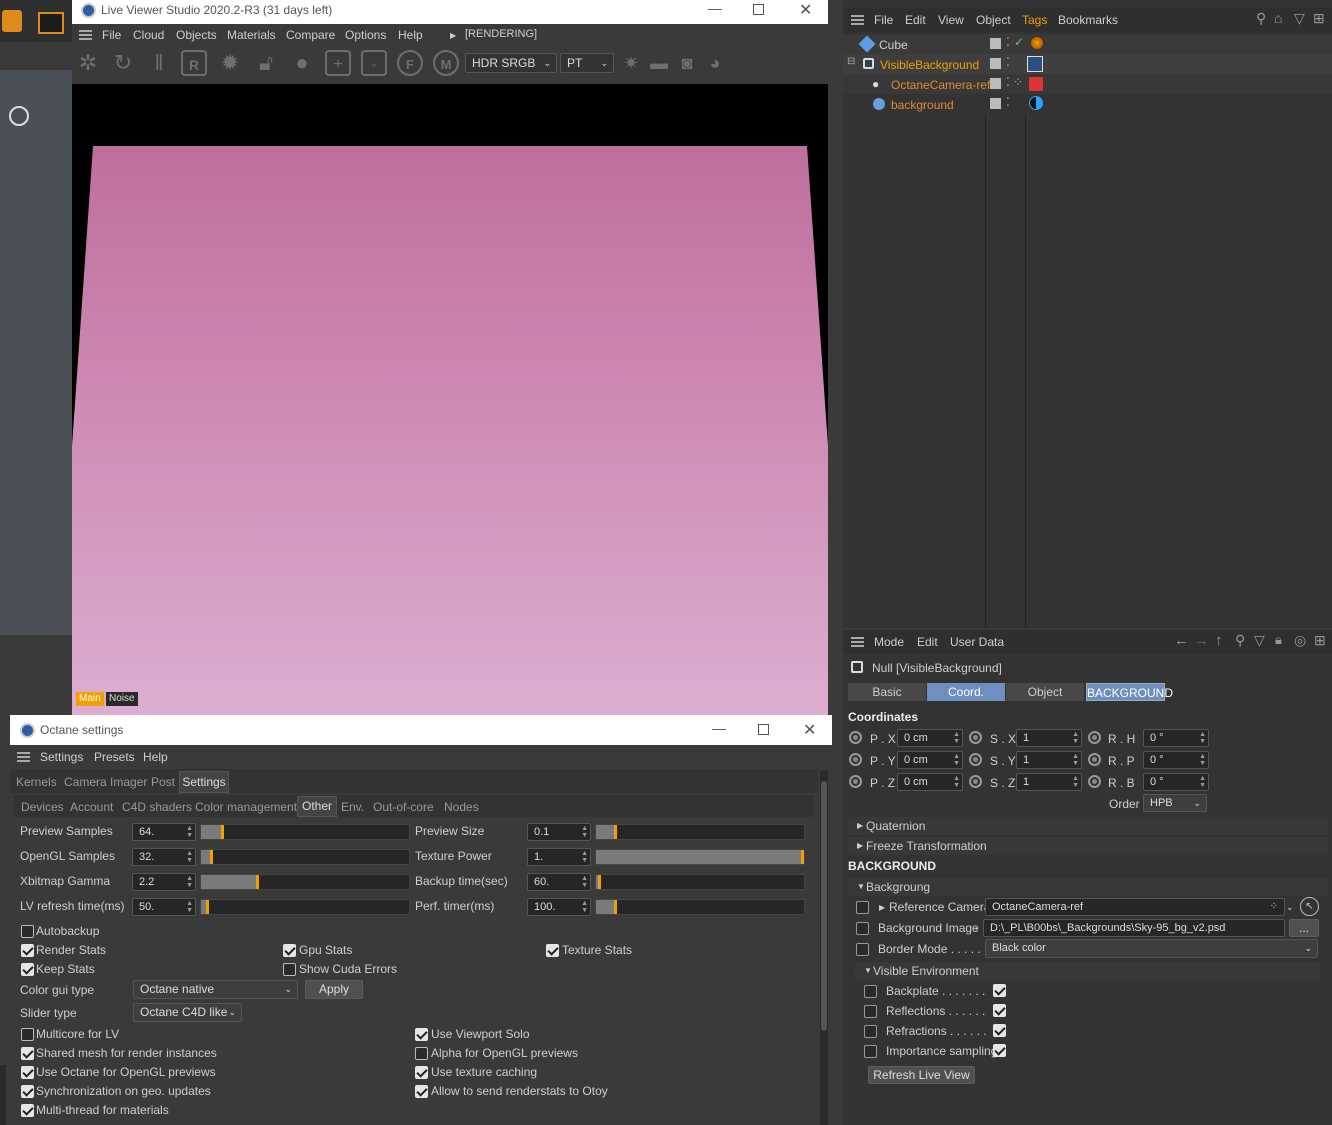  Describe the element at coordinates (1036, 84) in the screenshot. I see `octane-camera-tag-icon` at that location.